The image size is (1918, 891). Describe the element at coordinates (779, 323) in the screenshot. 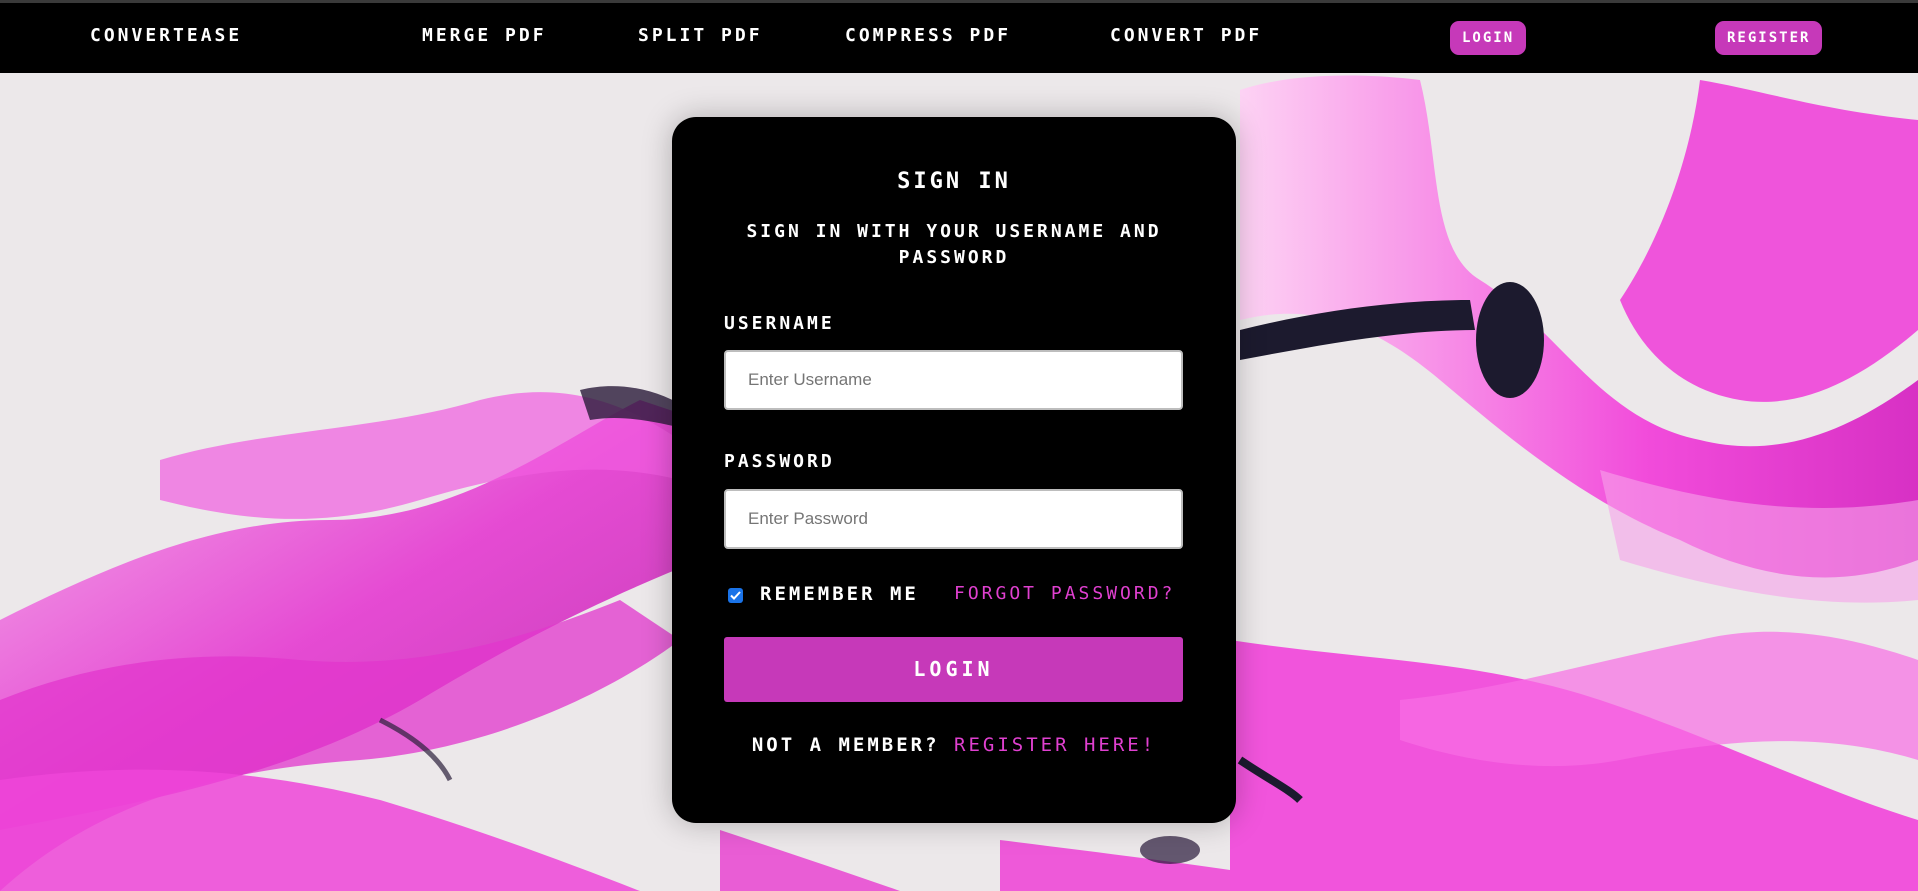

I see `username-label: Username` at that location.